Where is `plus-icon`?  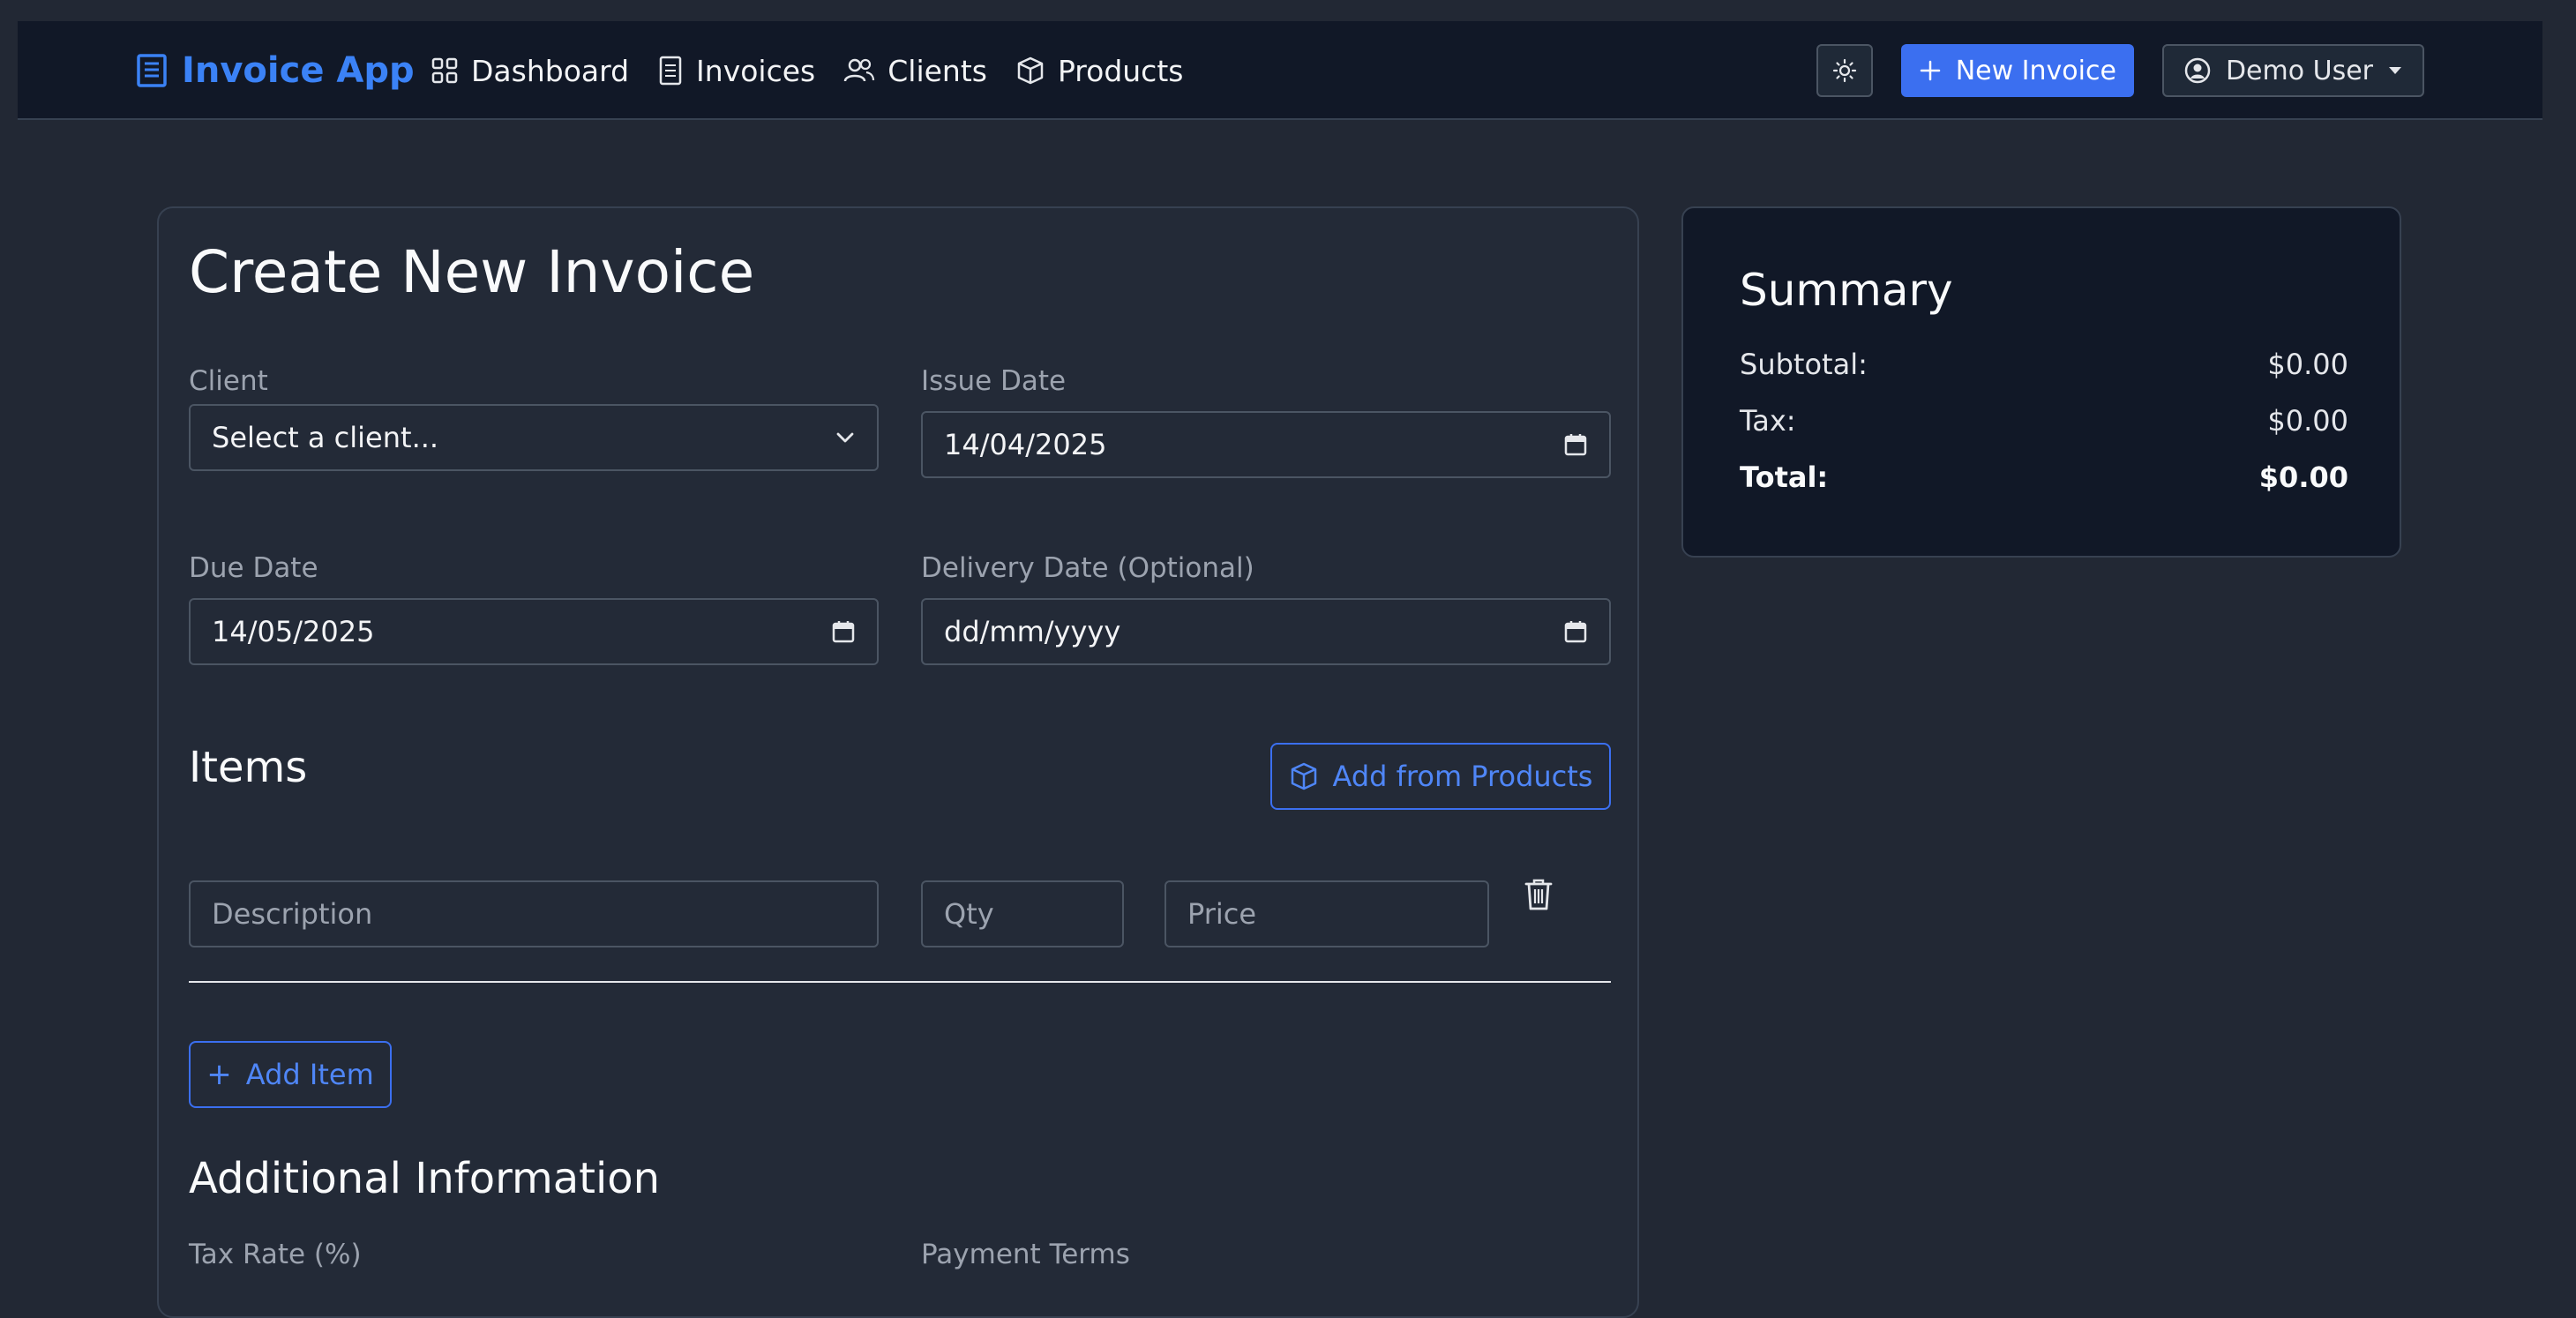 plus-icon is located at coordinates (1930, 71).